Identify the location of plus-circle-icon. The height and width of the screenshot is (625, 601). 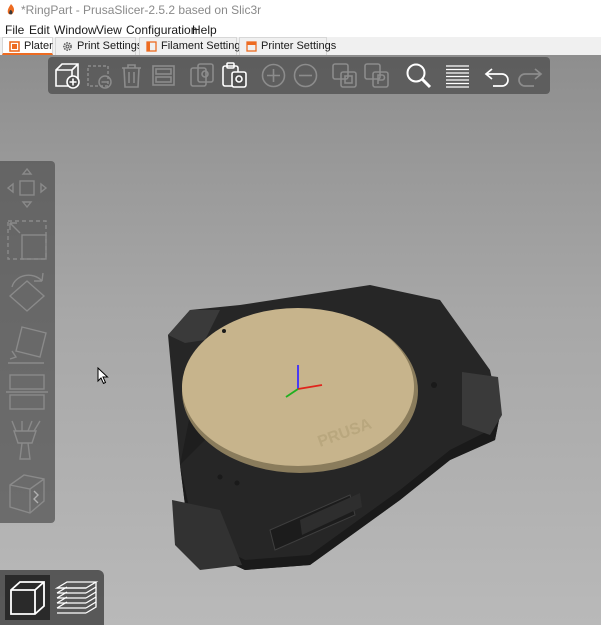
(273, 75).